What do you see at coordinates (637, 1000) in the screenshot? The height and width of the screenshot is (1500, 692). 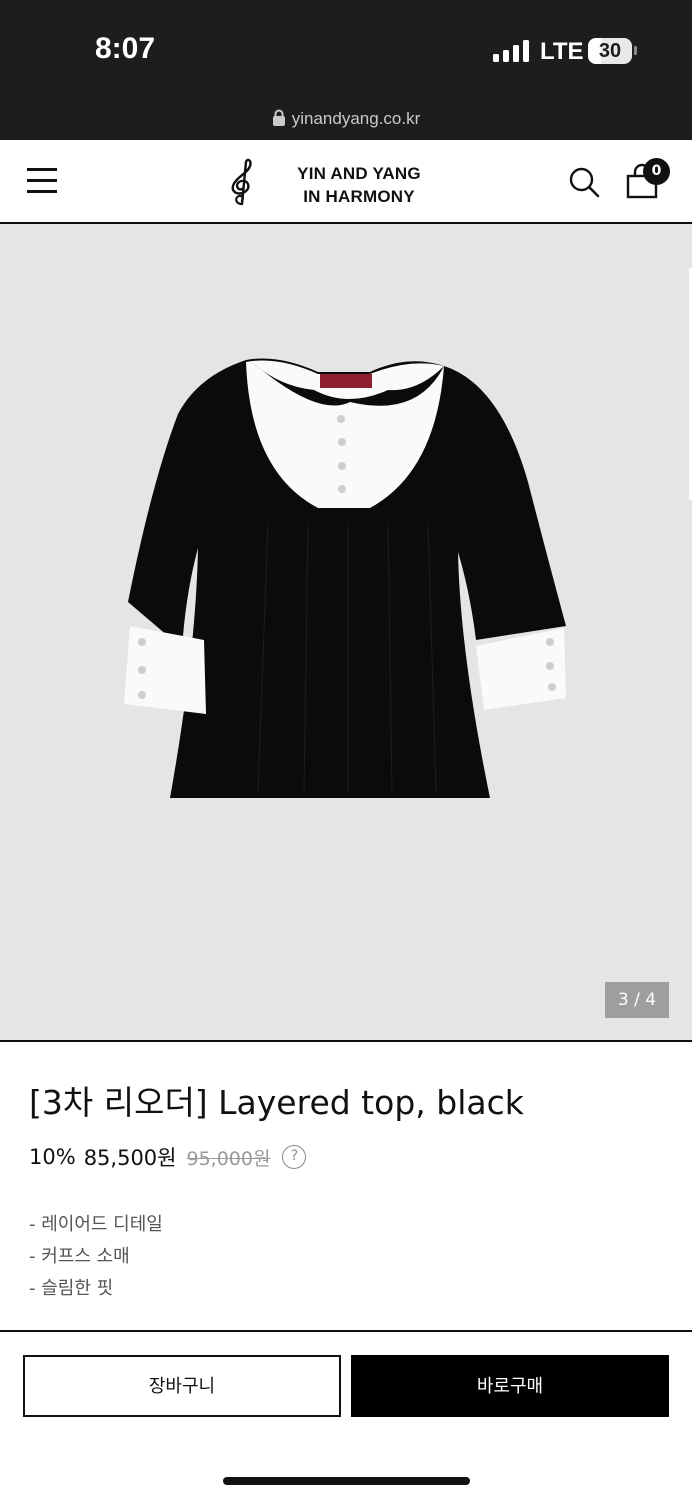 I see `image-counter: 3 / 4` at bounding box center [637, 1000].